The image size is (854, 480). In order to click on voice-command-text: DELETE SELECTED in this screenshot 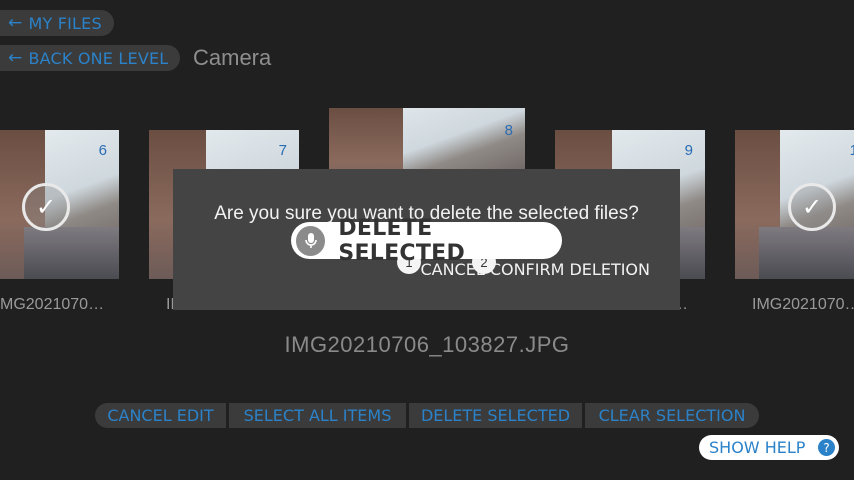, I will do `click(402, 240)`.